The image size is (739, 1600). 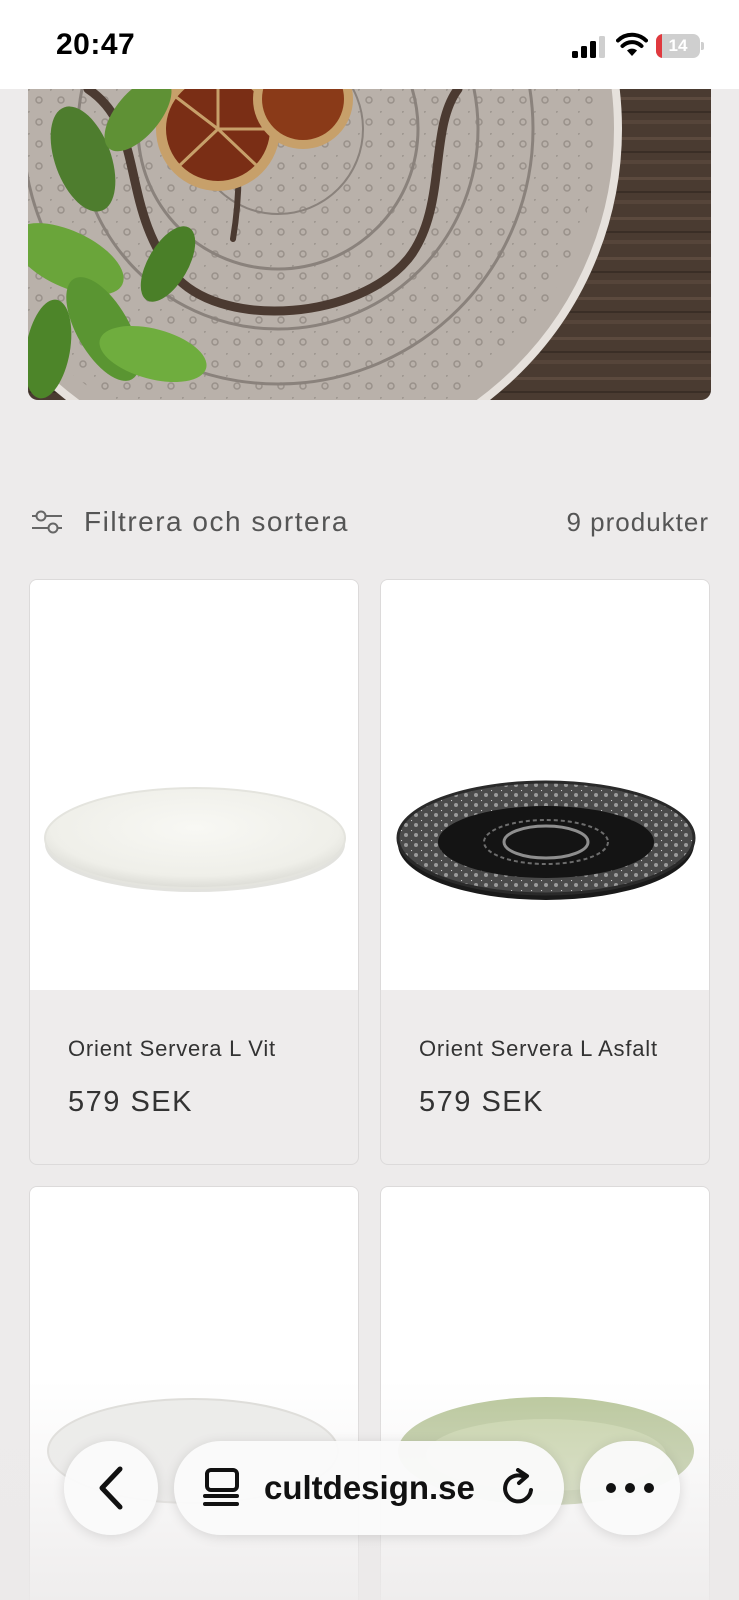 What do you see at coordinates (369, 44) in the screenshot?
I see `status-bar: 20:47 14` at bounding box center [369, 44].